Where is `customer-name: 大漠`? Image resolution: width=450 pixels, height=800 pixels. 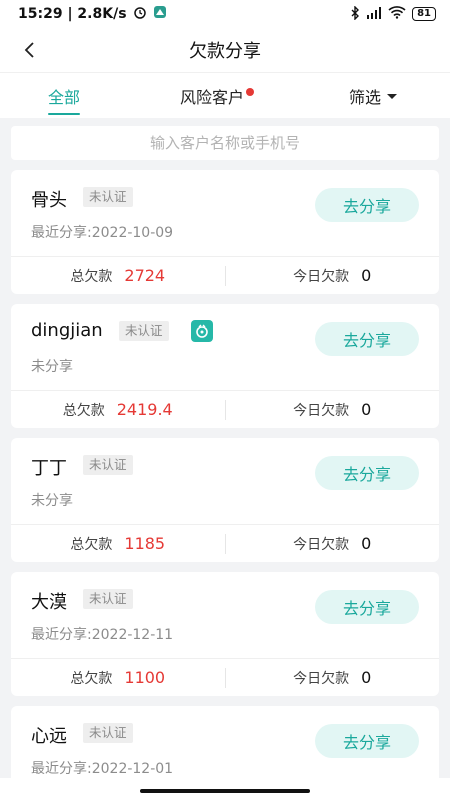
customer-name: 大漠 is located at coordinates (49, 602).